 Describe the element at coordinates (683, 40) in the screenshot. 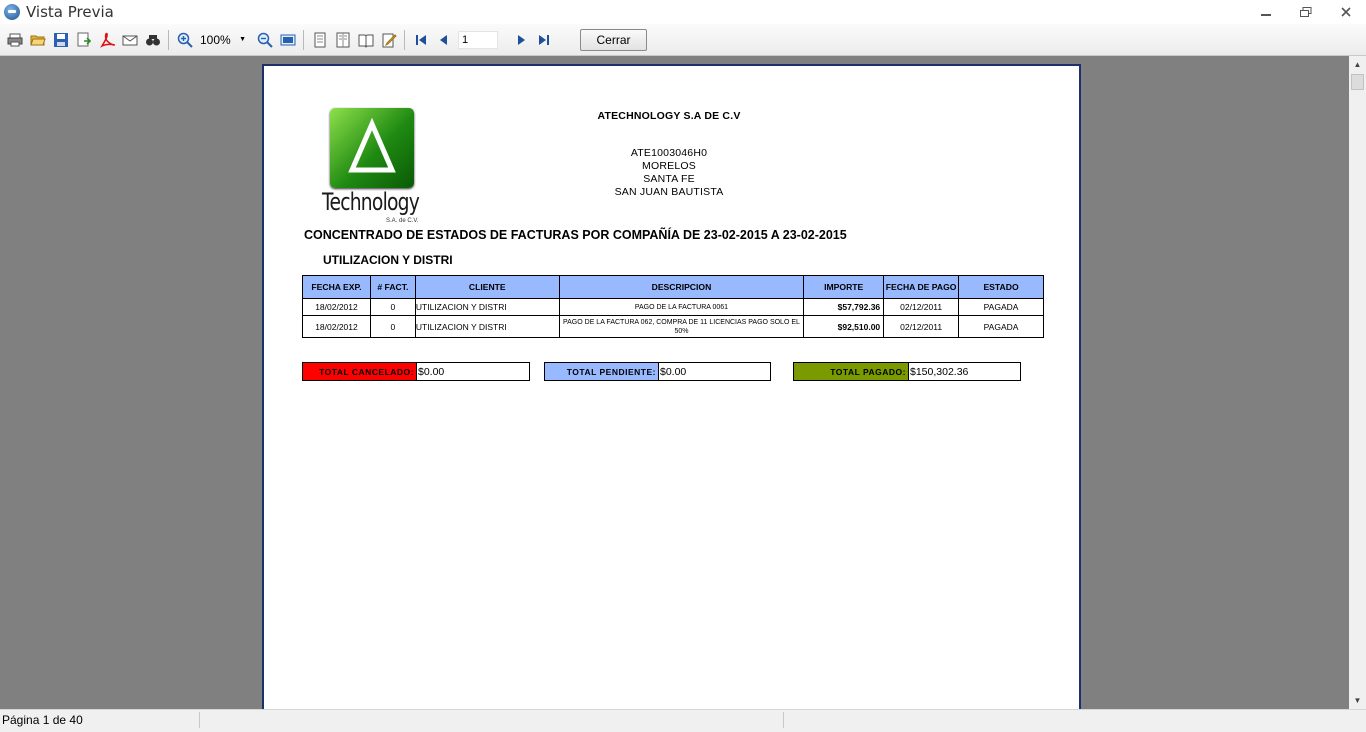

I see `toolbar: 100% ▼ 1 Cerrar` at that location.